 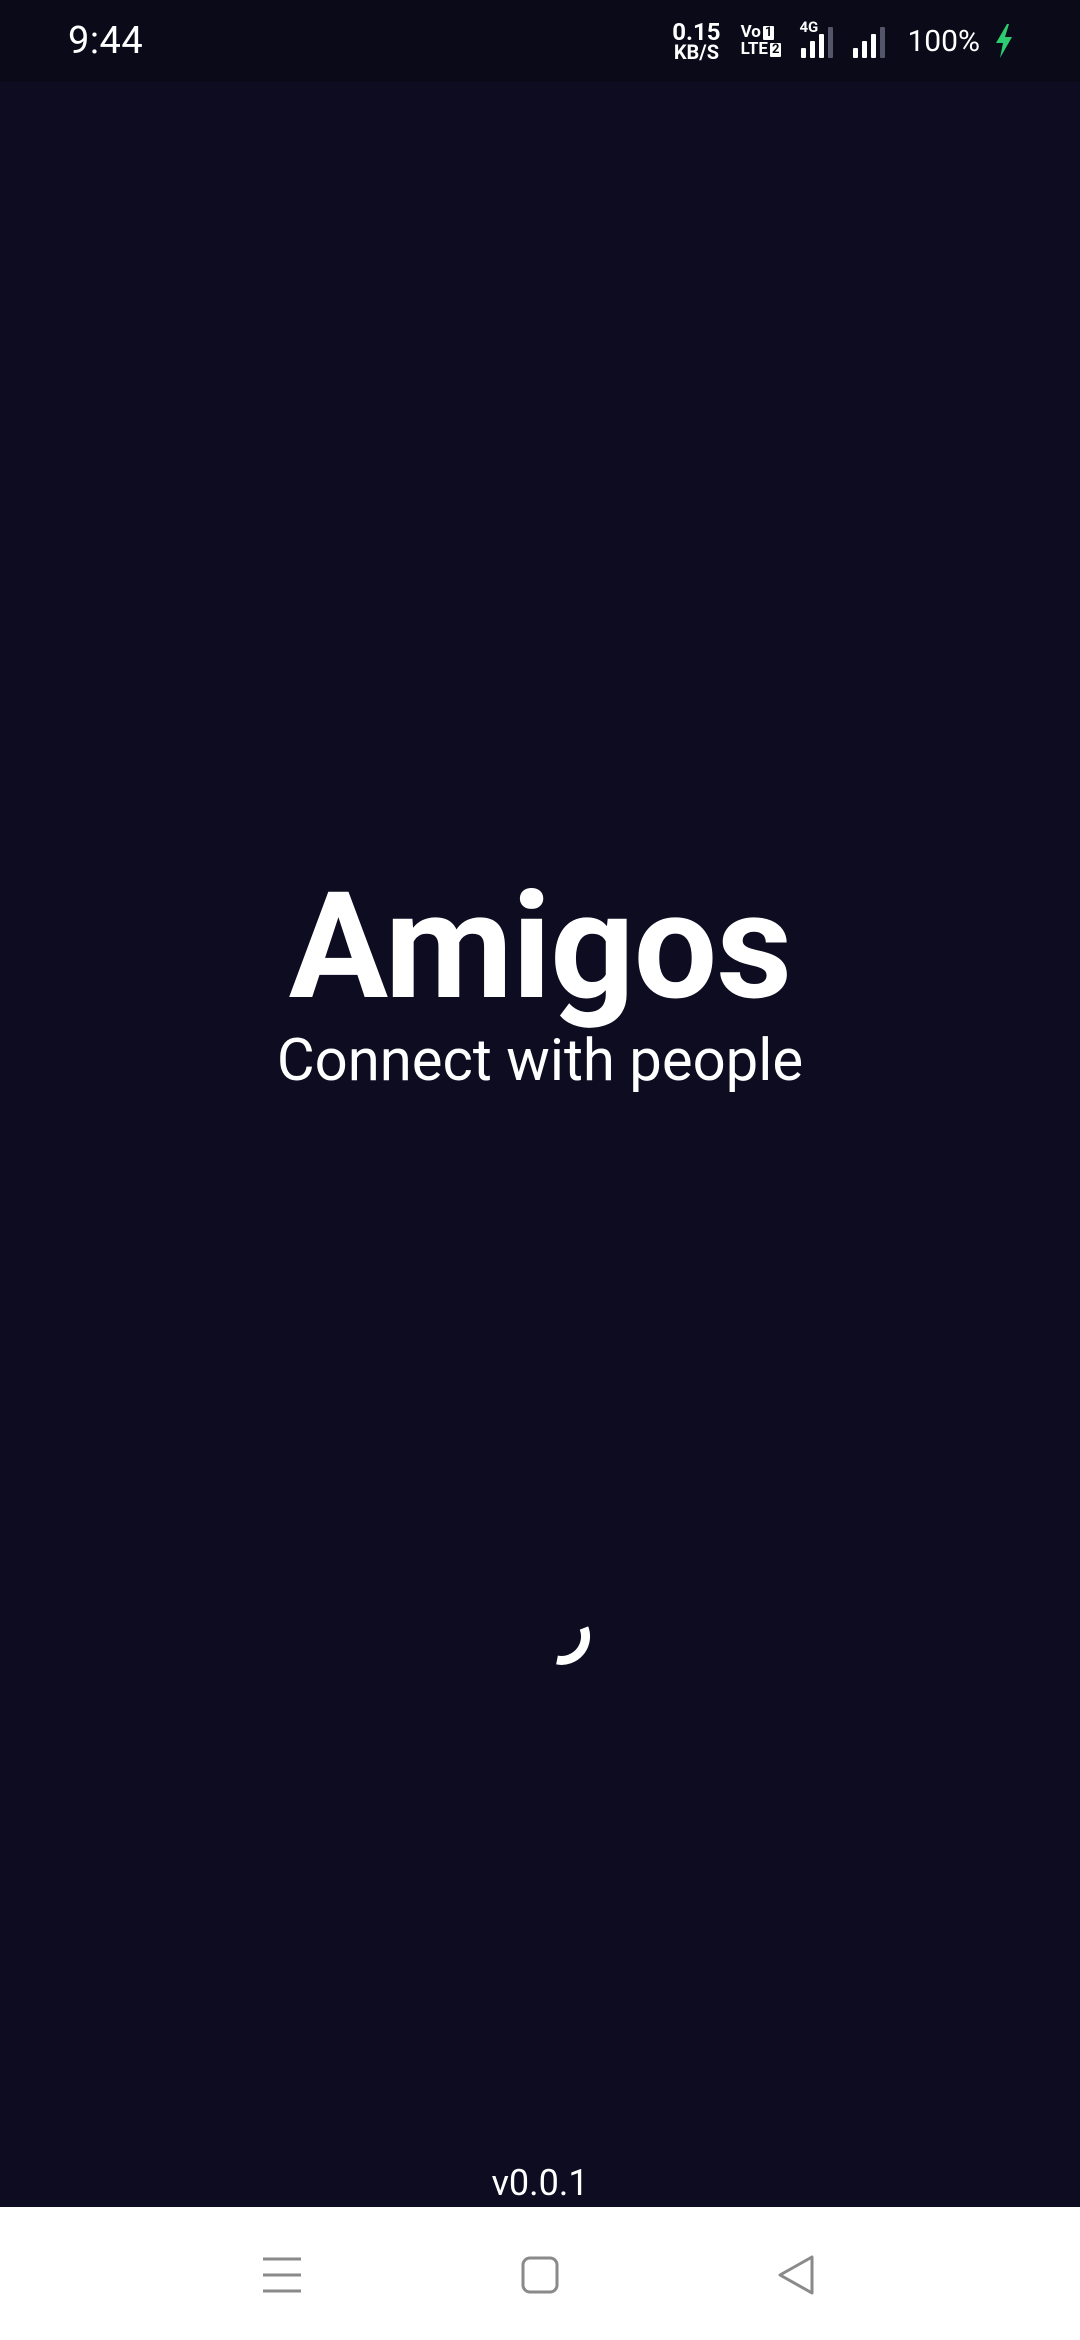 I want to click on status-icons: 0.15 KB/S Vo 1 LTE 2 4G 100%, so click(x=843, y=41).